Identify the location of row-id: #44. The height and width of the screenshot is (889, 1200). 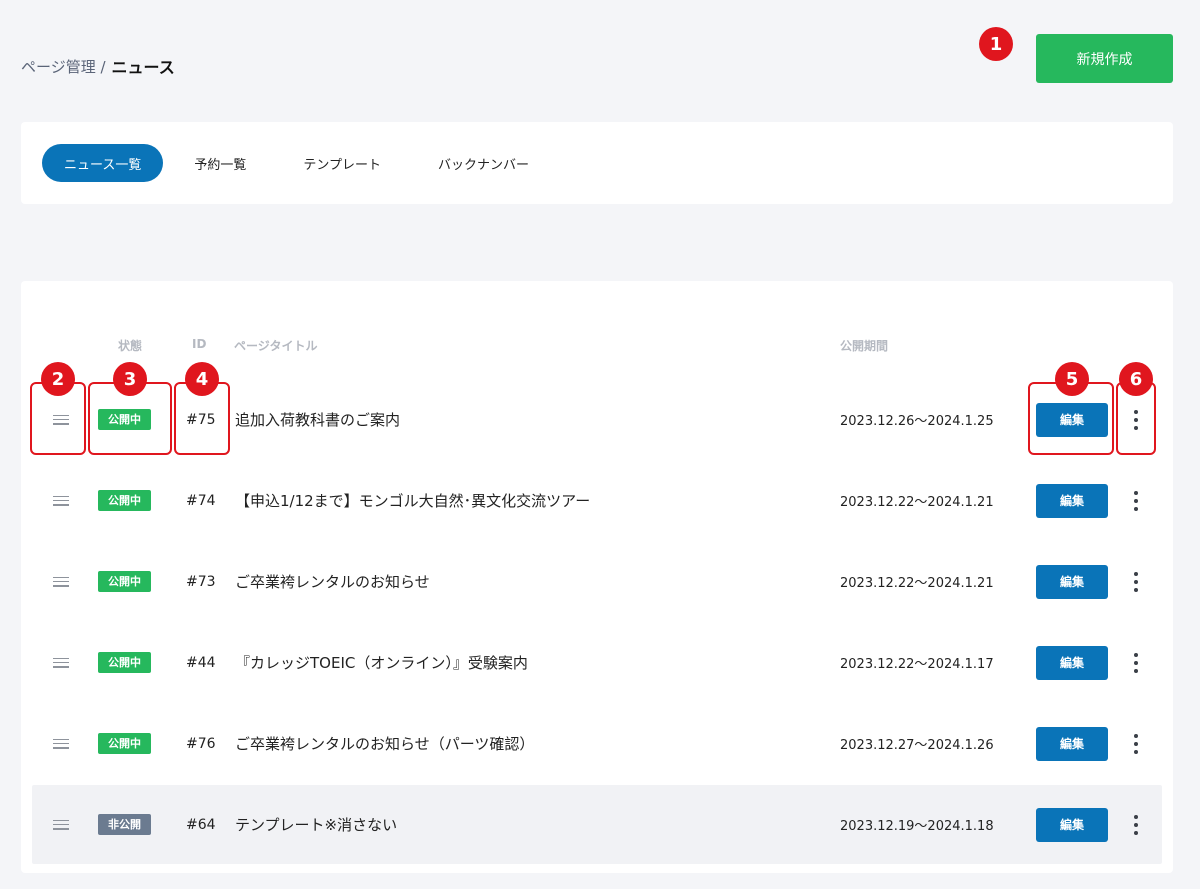
(201, 662).